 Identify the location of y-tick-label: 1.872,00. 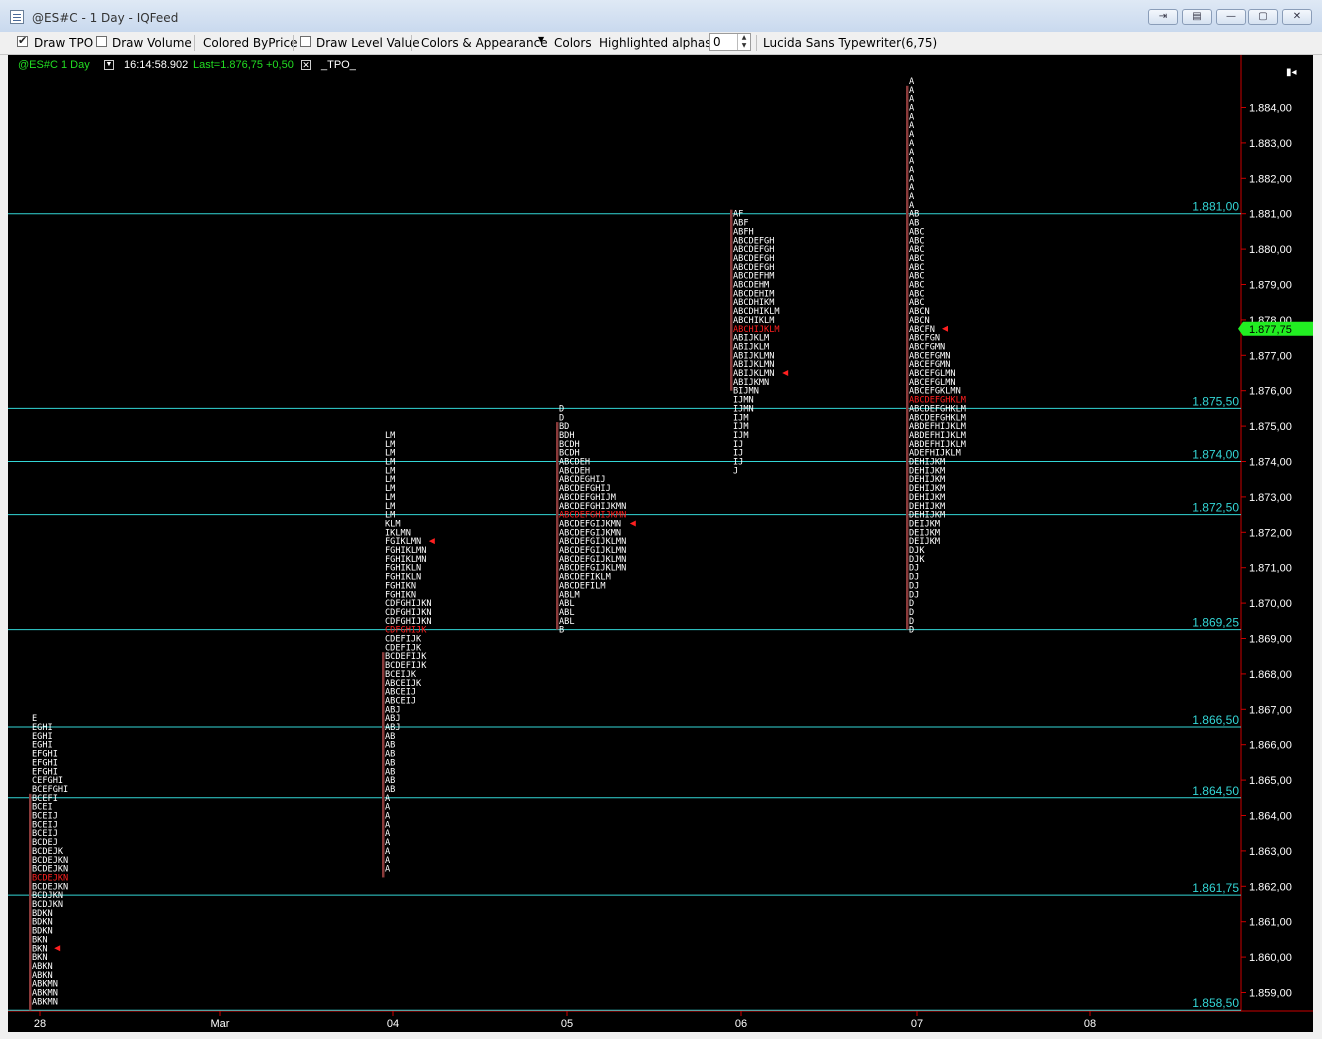
(1270, 533).